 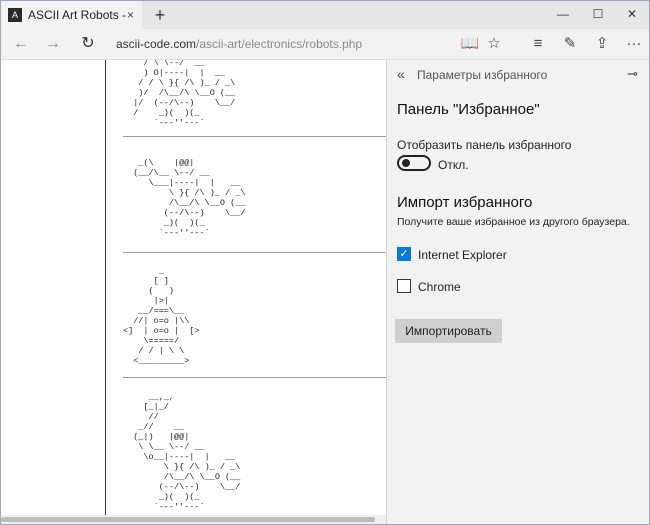 What do you see at coordinates (482, 75) in the screenshot?
I see `pane-title: Параметры избранного` at bounding box center [482, 75].